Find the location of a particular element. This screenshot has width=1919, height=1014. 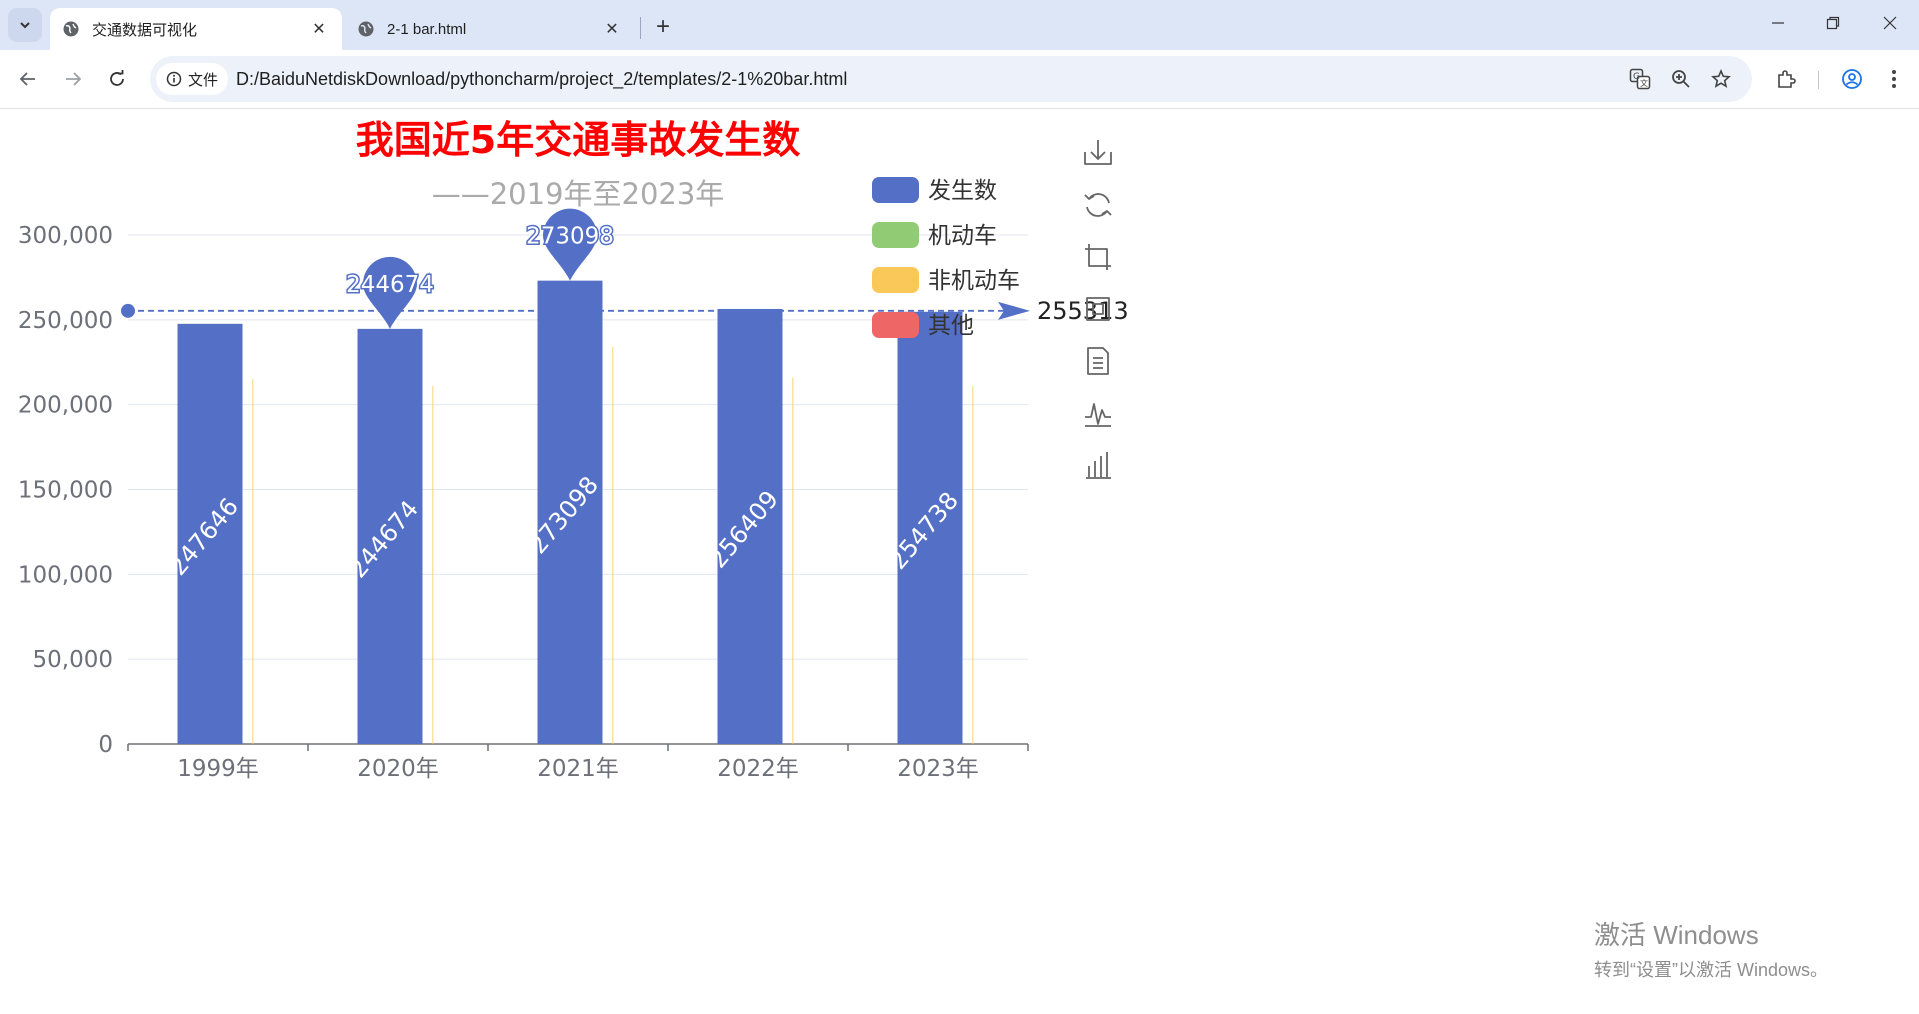

site-info-chip: 文件 is located at coordinates (192, 79).